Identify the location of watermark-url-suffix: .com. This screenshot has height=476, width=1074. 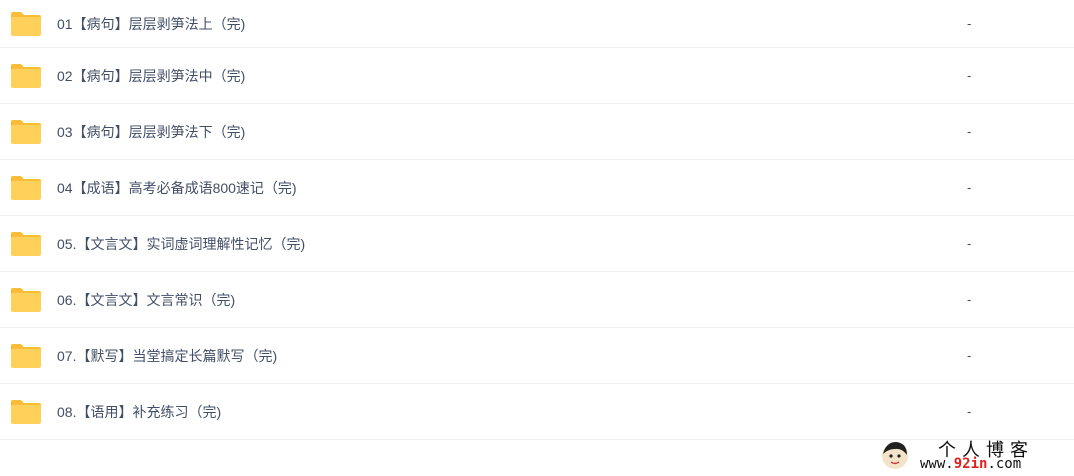
(1004, 464).